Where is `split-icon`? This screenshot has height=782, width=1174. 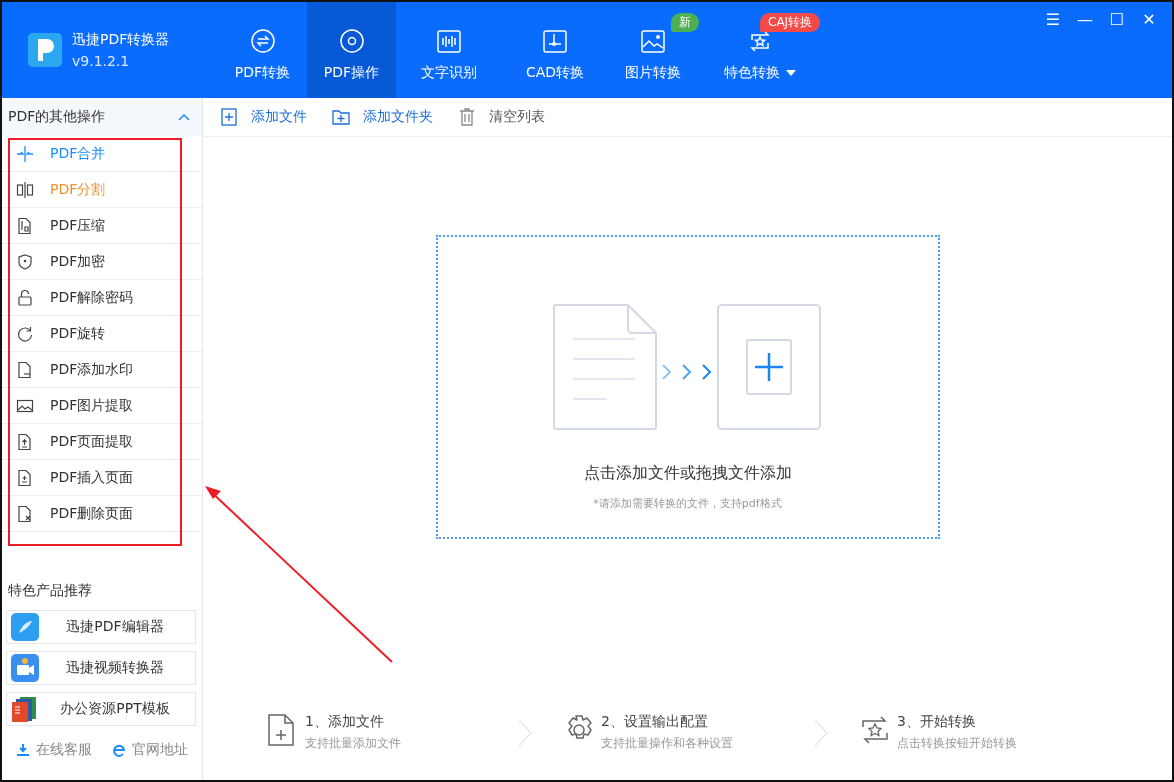 split-icon is located at coordinates (25, 189).